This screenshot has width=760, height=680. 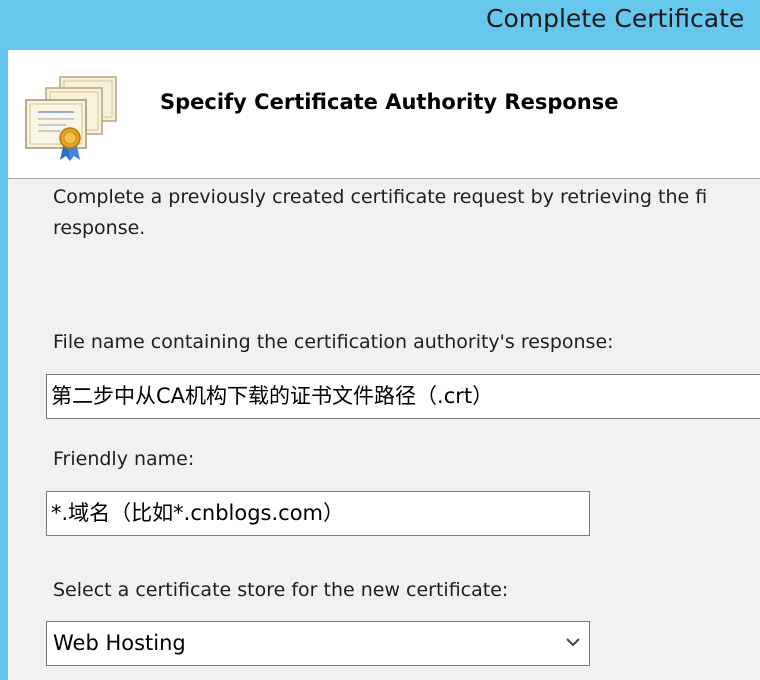 I want to click on description-line-2: response., so click(x=99, y=228).